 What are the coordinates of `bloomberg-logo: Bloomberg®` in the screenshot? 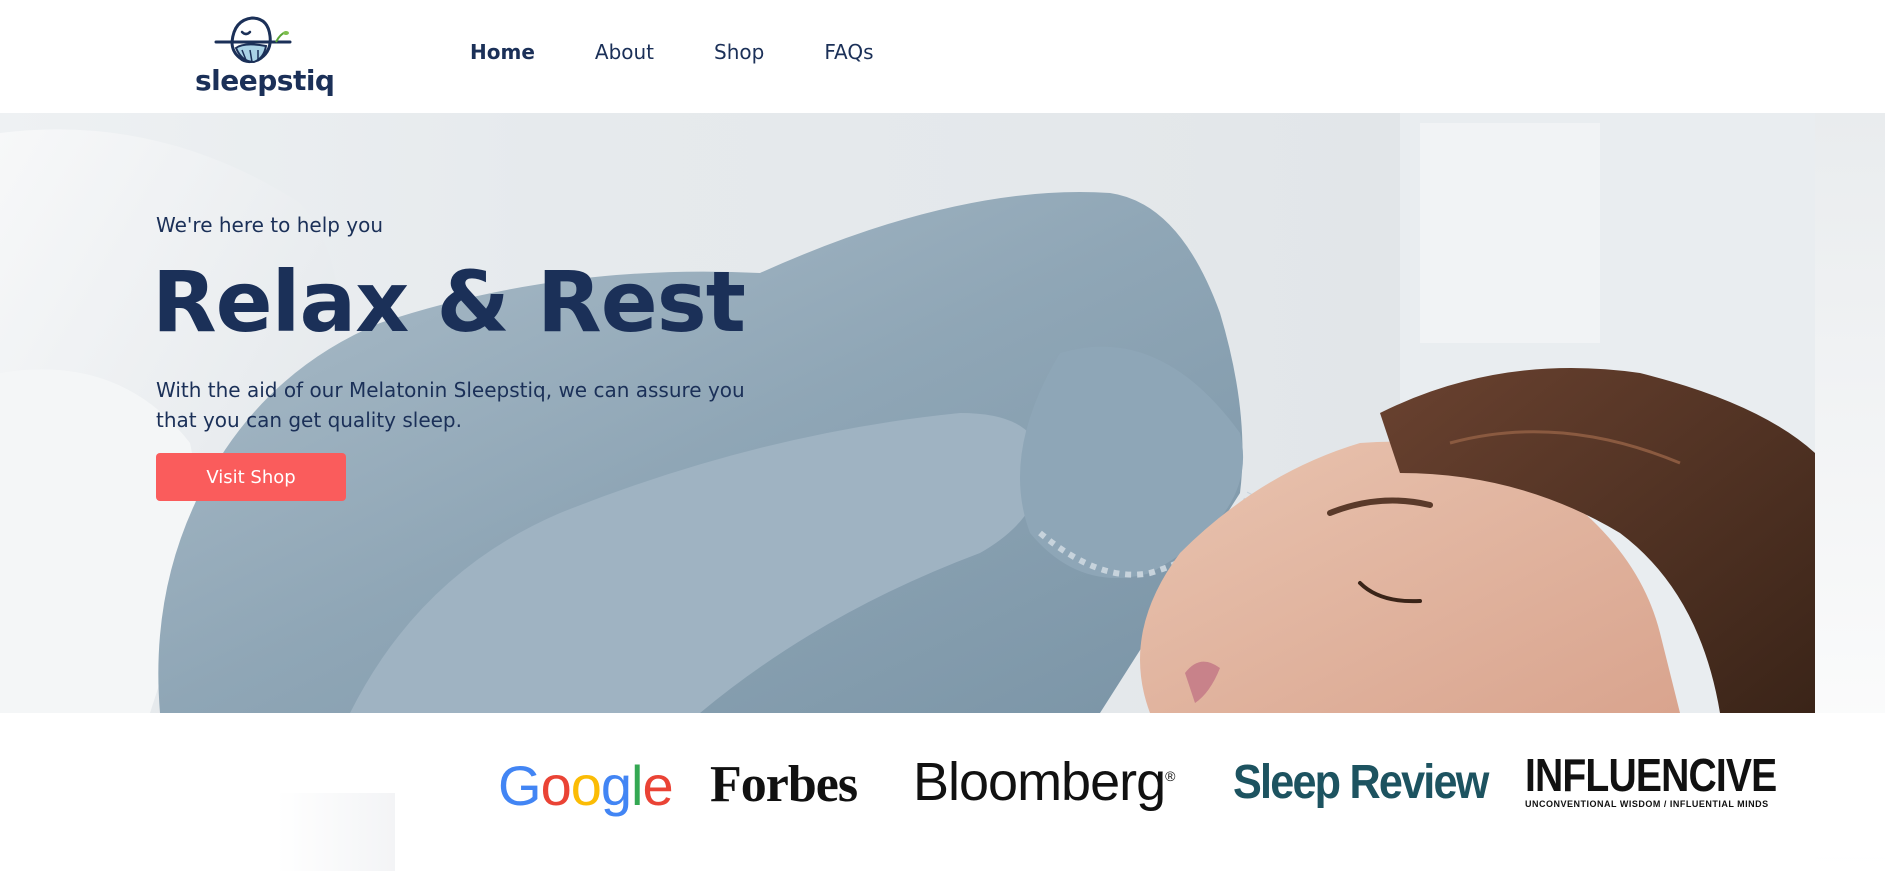 It's located at (1044, 782).